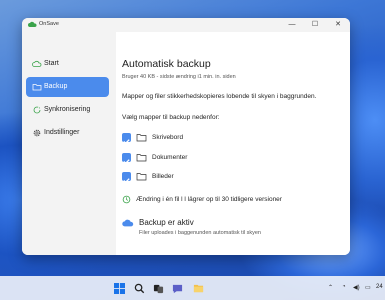  What do you see at coordinates (168, 137) in the screenshot?
I see `folder-label: Skrivebord` at bounding box center [168, 137].